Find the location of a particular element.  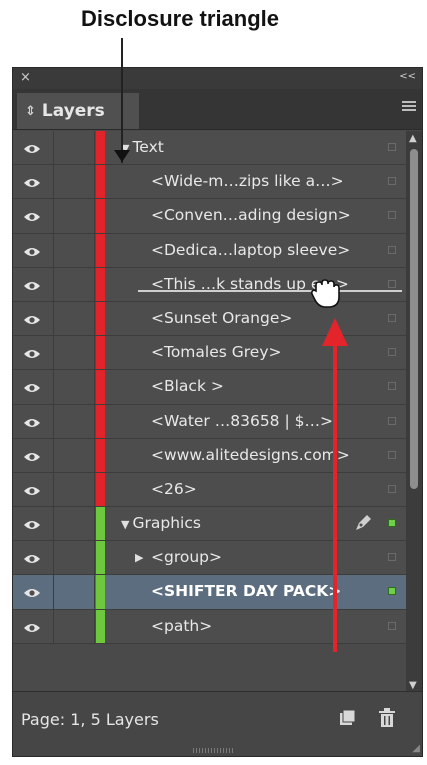

row-label-text: <SHIFTER DAY PACK> is located at coordinates (246, 591).